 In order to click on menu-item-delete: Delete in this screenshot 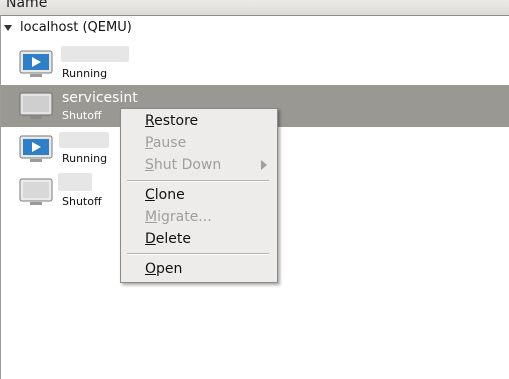, I will do `click(168, 239)`.